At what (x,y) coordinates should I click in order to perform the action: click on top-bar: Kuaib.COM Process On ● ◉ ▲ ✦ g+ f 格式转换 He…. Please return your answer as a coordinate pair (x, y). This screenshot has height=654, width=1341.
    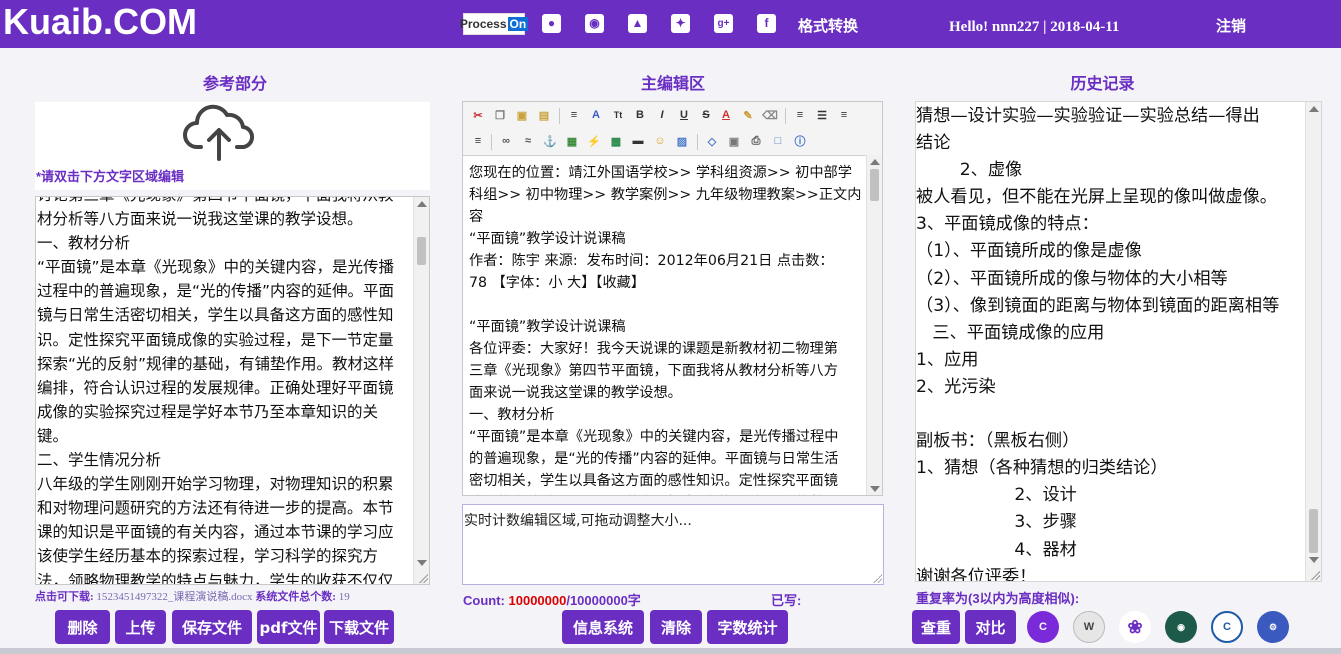
    Looking at the image, I should click on (670, 24).